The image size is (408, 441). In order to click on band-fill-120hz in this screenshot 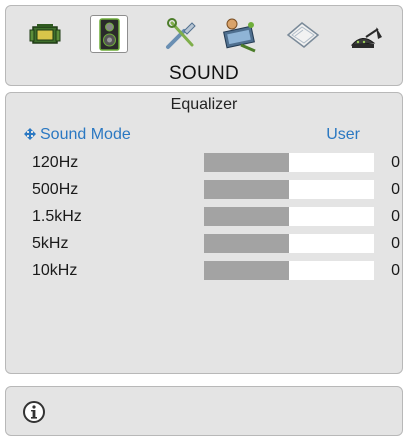, I will do `click(246, 162)`.